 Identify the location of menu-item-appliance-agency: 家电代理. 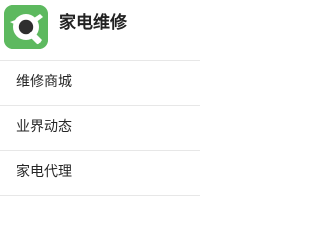
(100, 173).